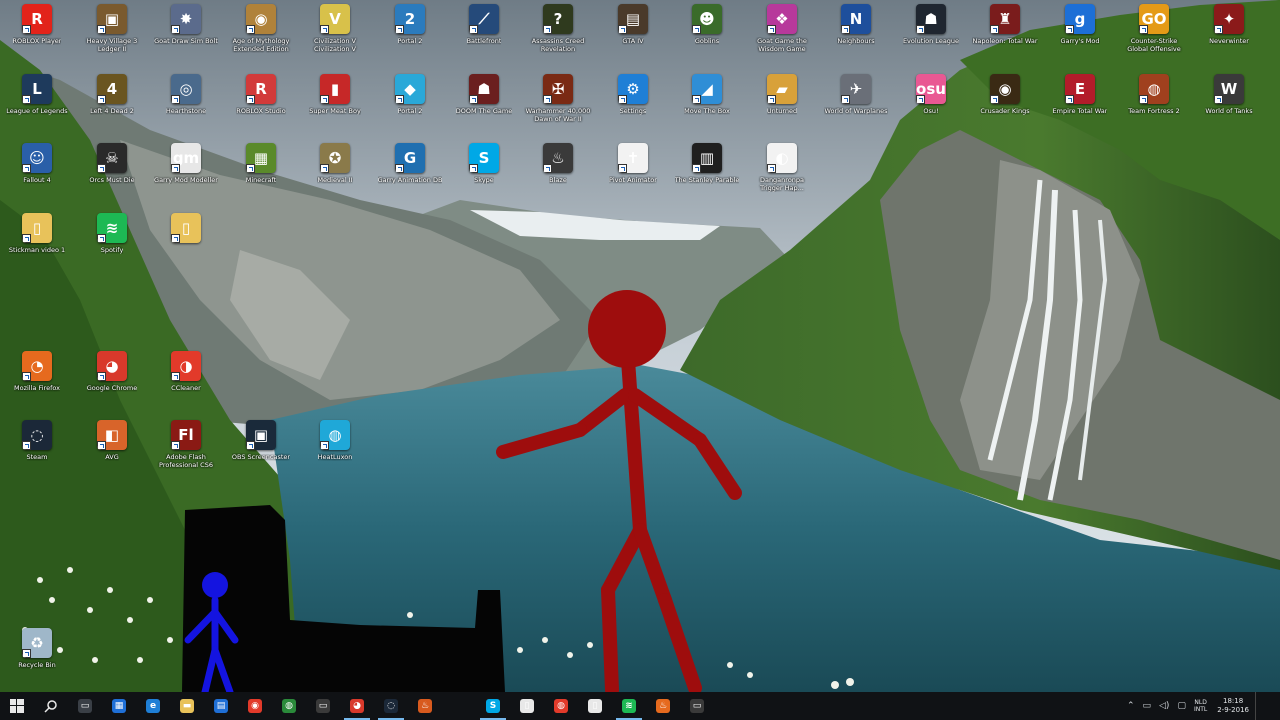  I want to click on desktop-shortcut: ☗ DOOM The Game, so click(484, 94).